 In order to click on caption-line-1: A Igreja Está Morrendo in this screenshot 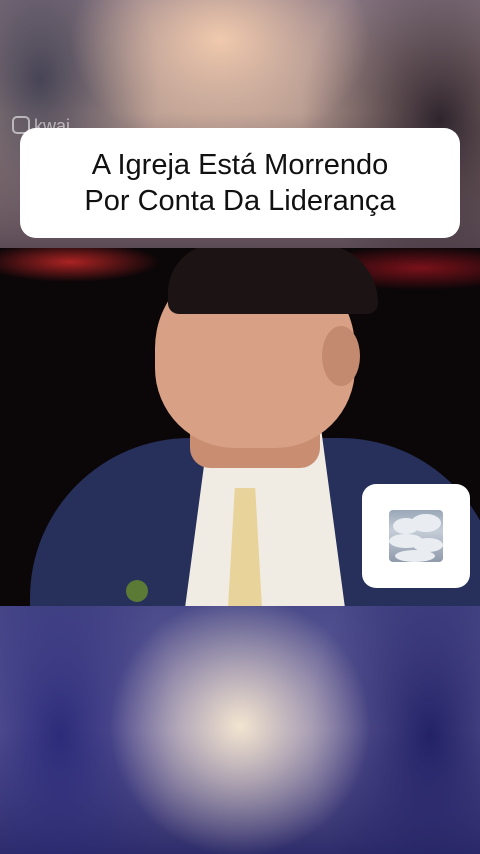, I will do `click(240, 165)`.